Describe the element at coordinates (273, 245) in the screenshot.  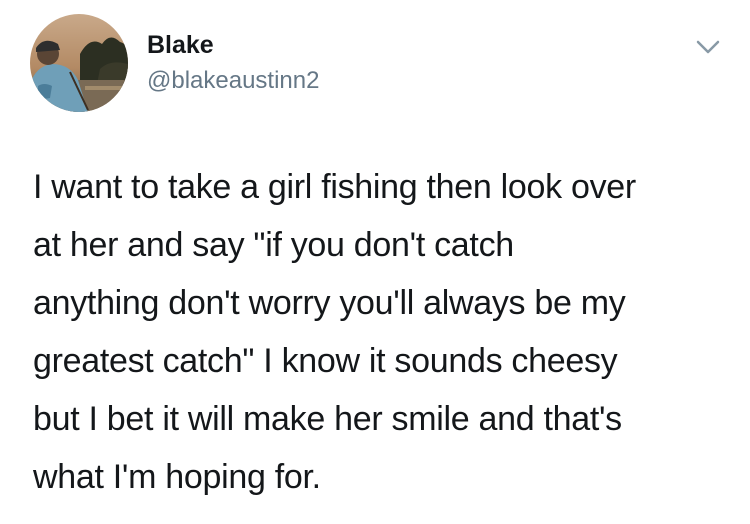
I see `tweet-text-line: at her and say "if you don't catch` at that location.